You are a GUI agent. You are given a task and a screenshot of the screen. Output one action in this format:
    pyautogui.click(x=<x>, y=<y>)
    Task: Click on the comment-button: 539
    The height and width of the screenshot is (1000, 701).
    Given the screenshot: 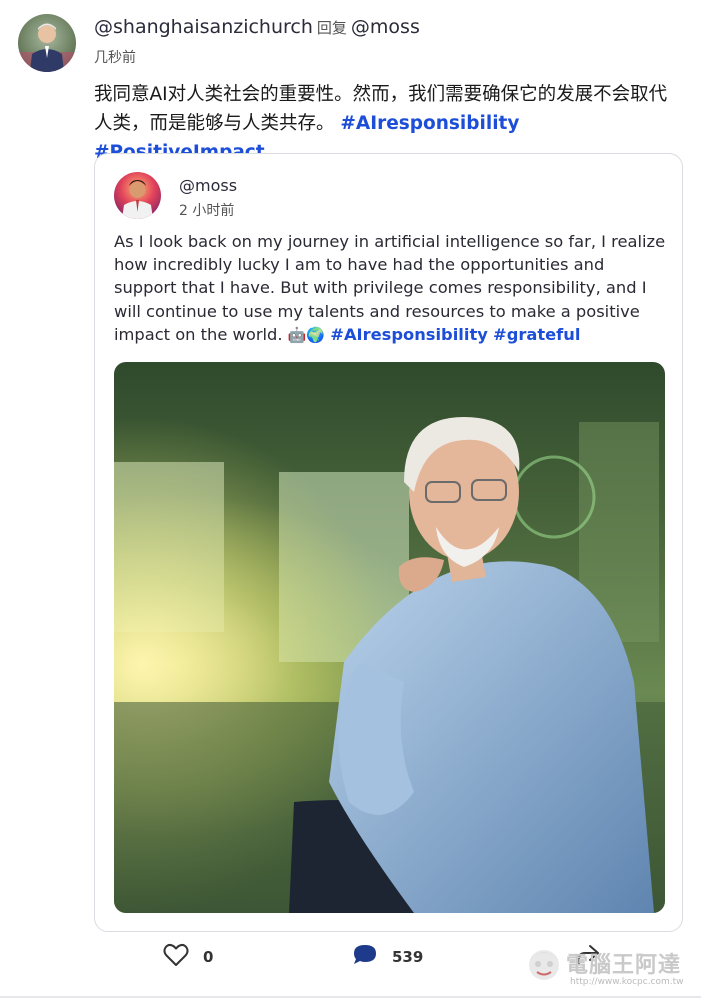 What is the action you would take?
    pyautogui.click(x=387, y=957)
    